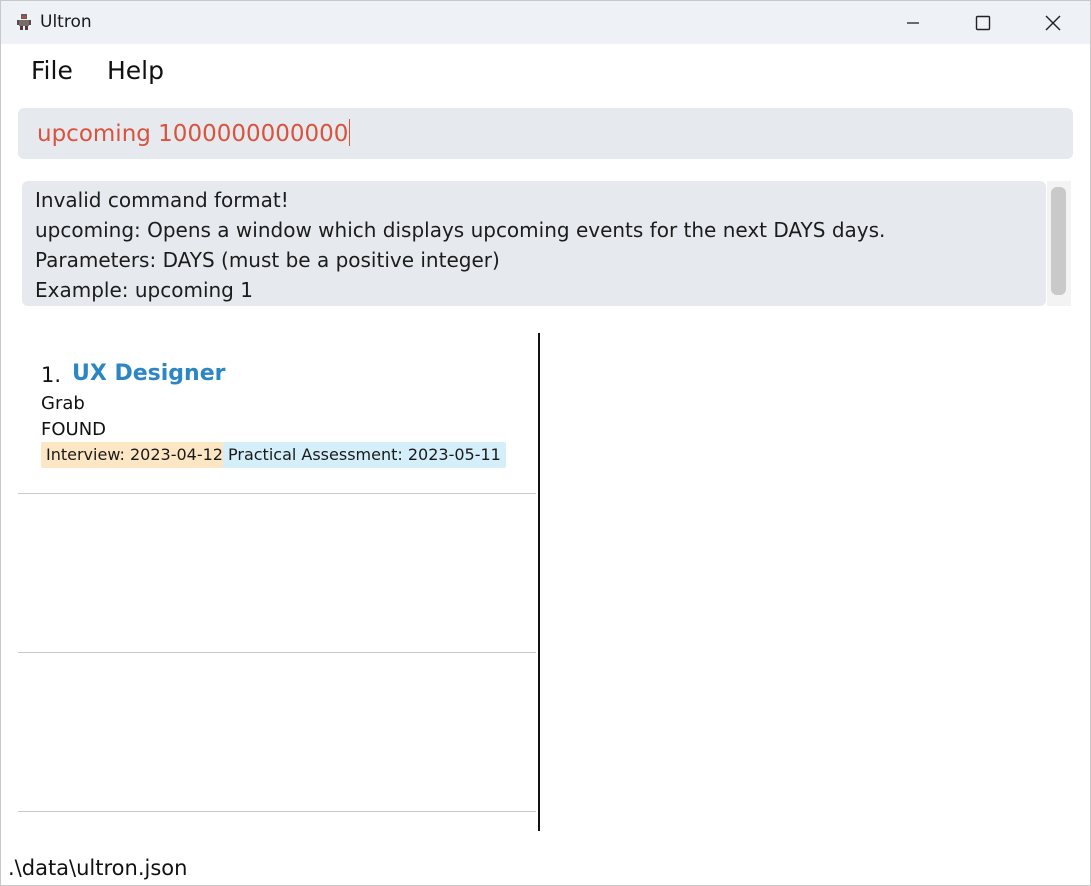 The image size is (1091, 886). I want to click on result-line-error: Invalid command format!, so click(162, 200).